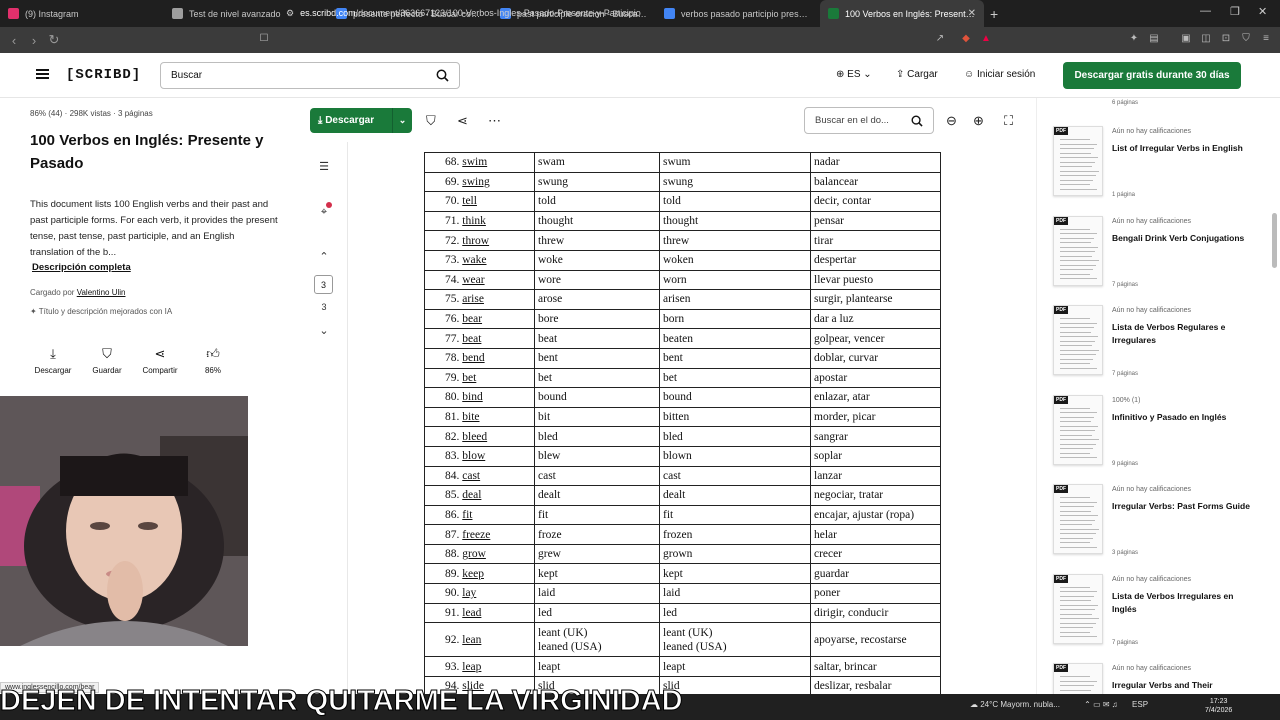  Describe the element at coordinates (475, 241) in the screenshot. I see `verb-link: throw` at that location.